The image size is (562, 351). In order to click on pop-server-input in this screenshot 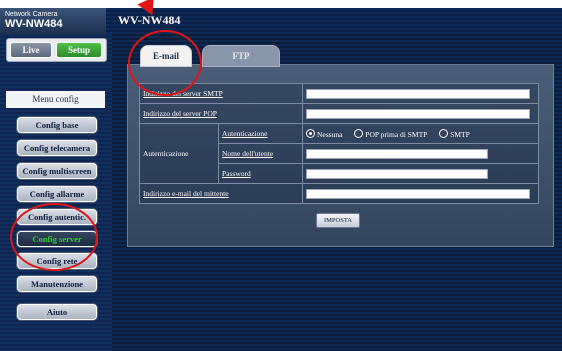, I will do `click(418, 113)`.